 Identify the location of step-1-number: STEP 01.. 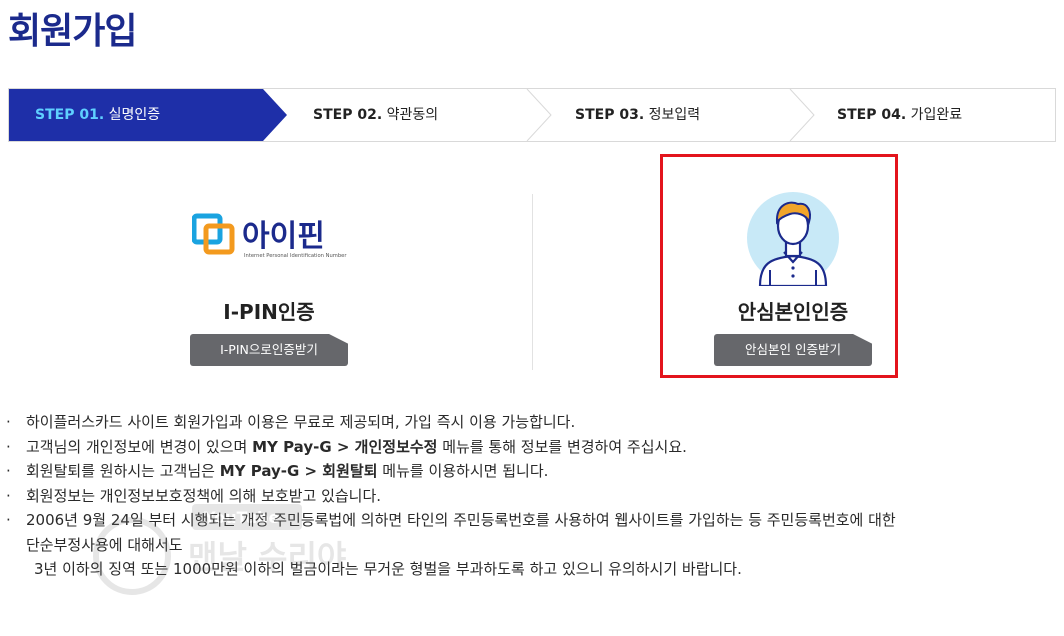
(70, 115).